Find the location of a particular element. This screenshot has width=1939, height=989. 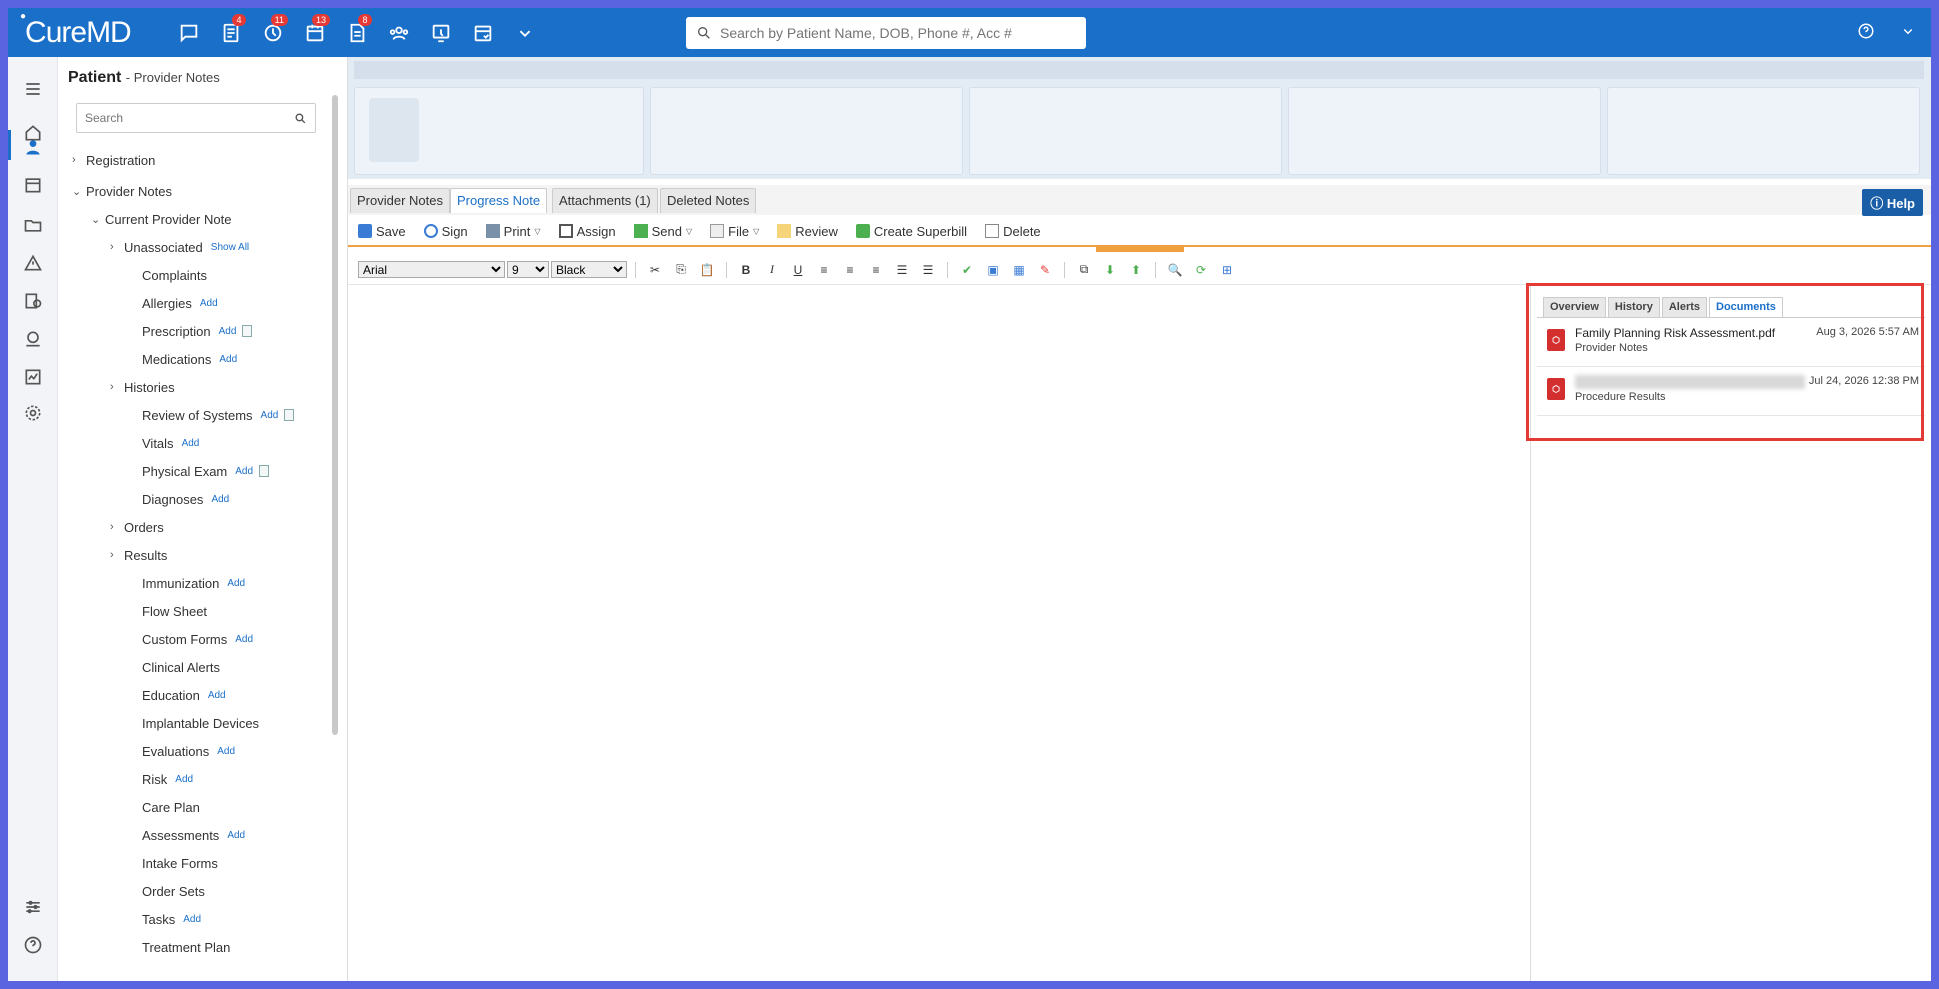

help-circle-icon is located at coordinates (1866, 31).